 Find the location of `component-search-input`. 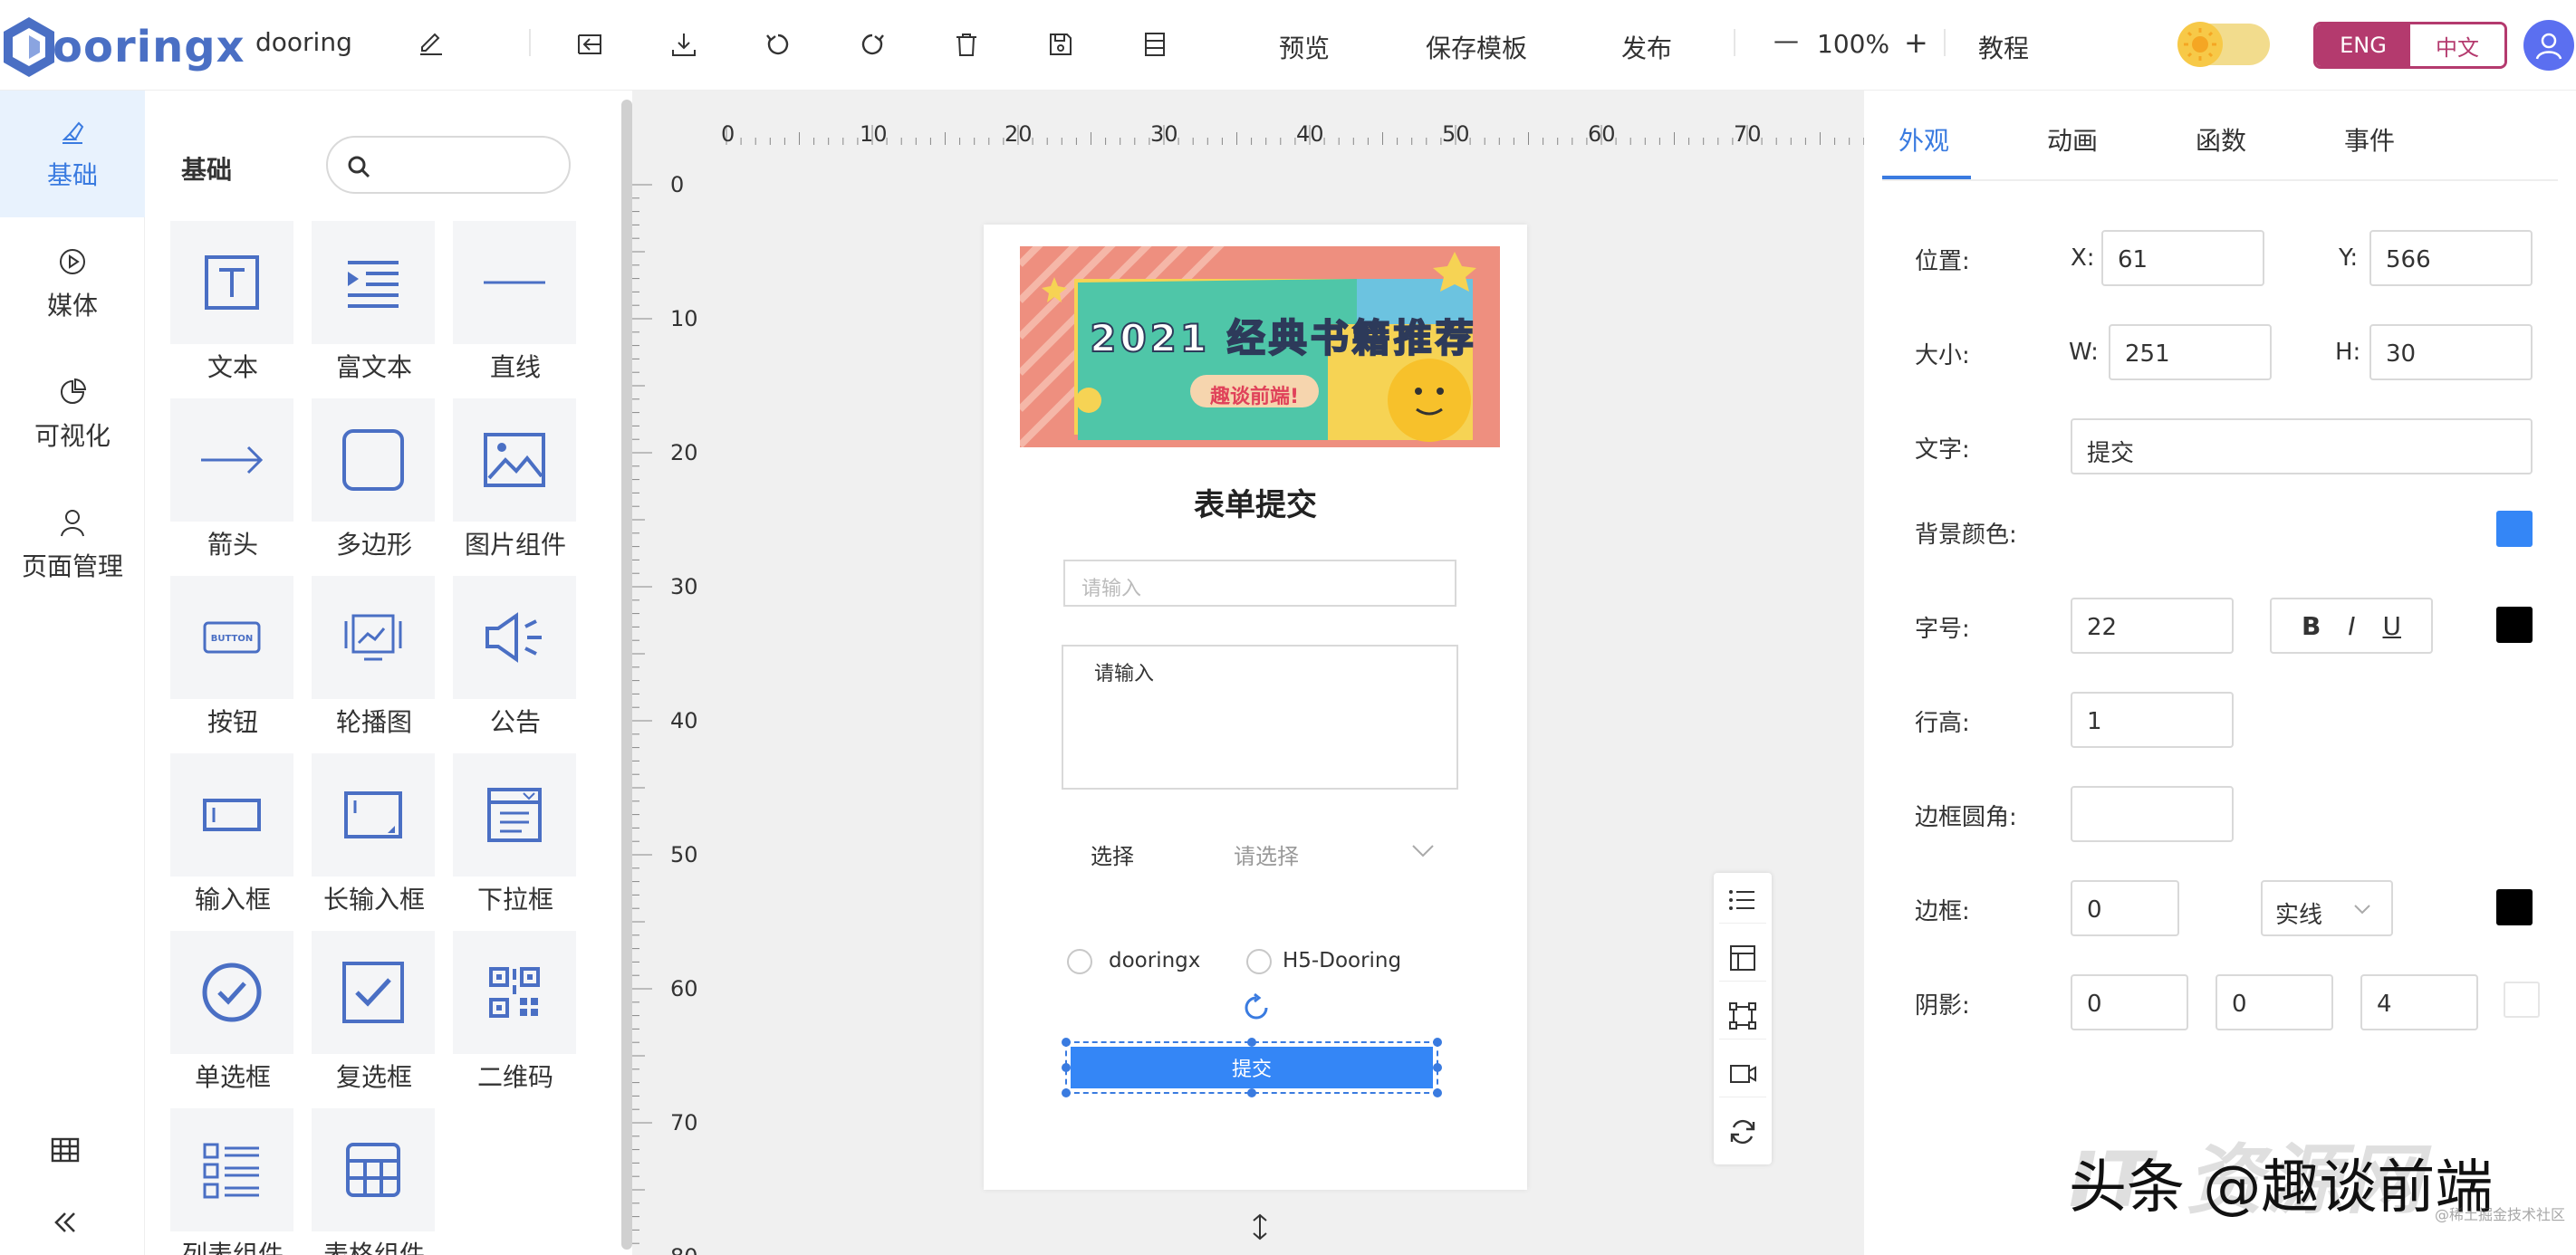

component-search-input is located at coordinates (448, 165).